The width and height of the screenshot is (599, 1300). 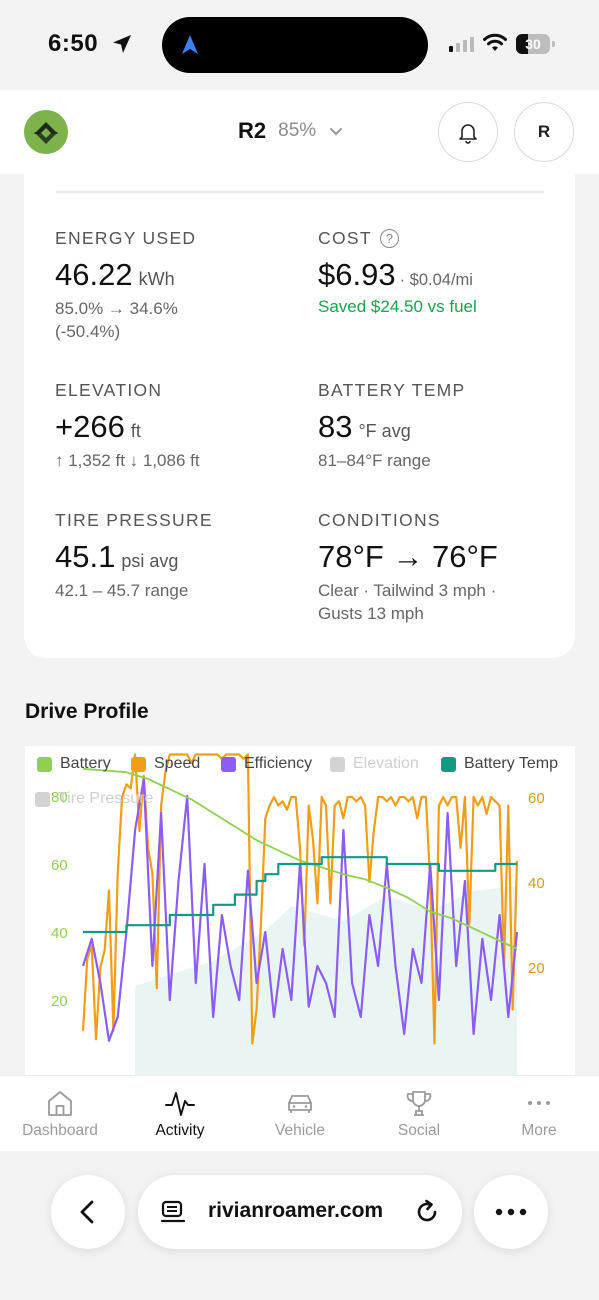 I want to click on legend-label: Elevation, so click(x=386, y=763).